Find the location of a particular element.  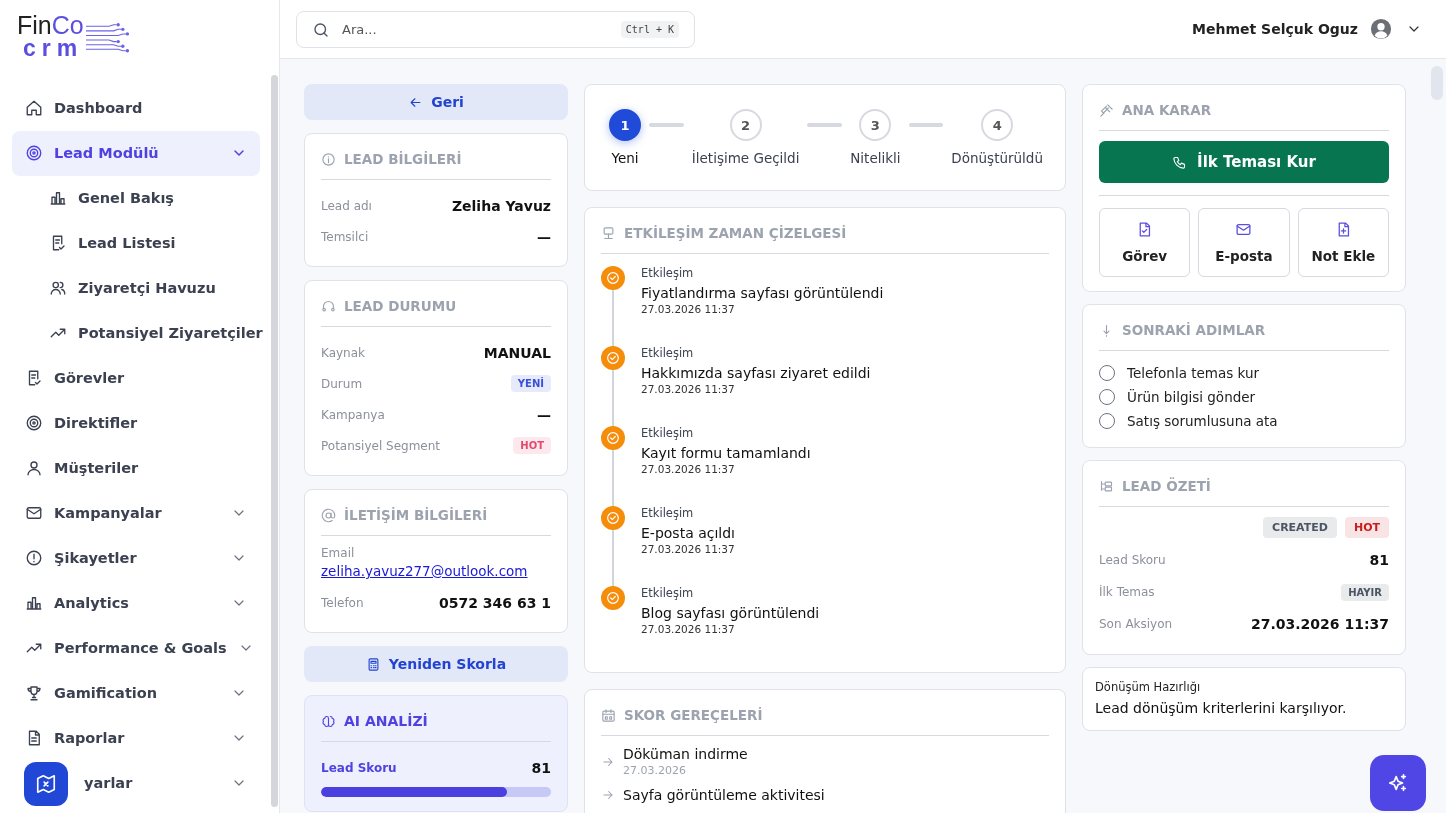

card-title: ETKİLEŞİM ZAMAN ÇİZELGESİ is located at coordinates (735, 233).